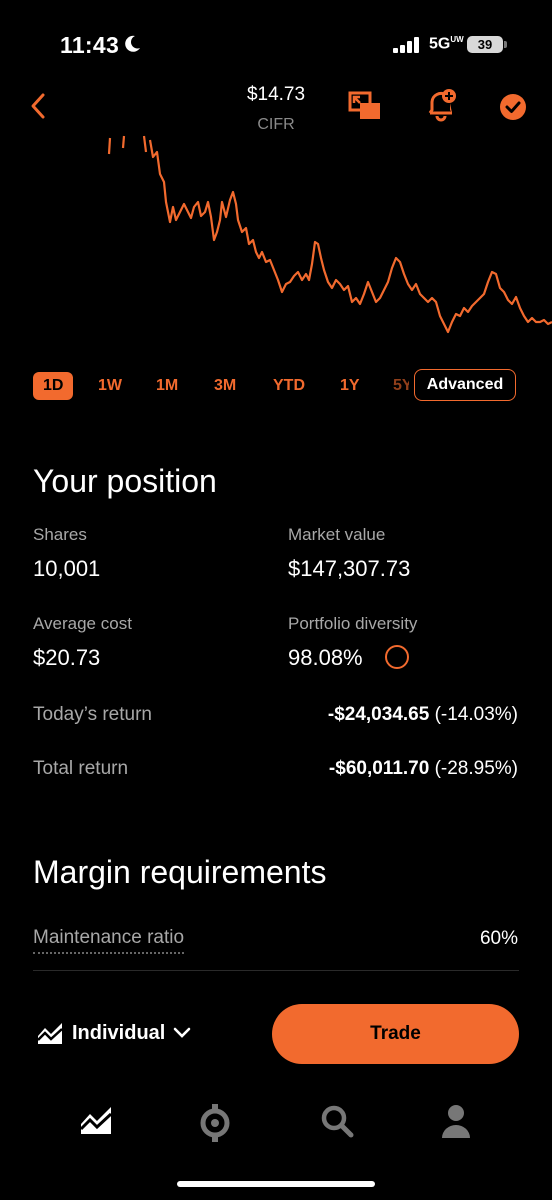  Describe the element at coordinates (90, 45) in the screenshot. I see `status-time: 11:43` at that location.